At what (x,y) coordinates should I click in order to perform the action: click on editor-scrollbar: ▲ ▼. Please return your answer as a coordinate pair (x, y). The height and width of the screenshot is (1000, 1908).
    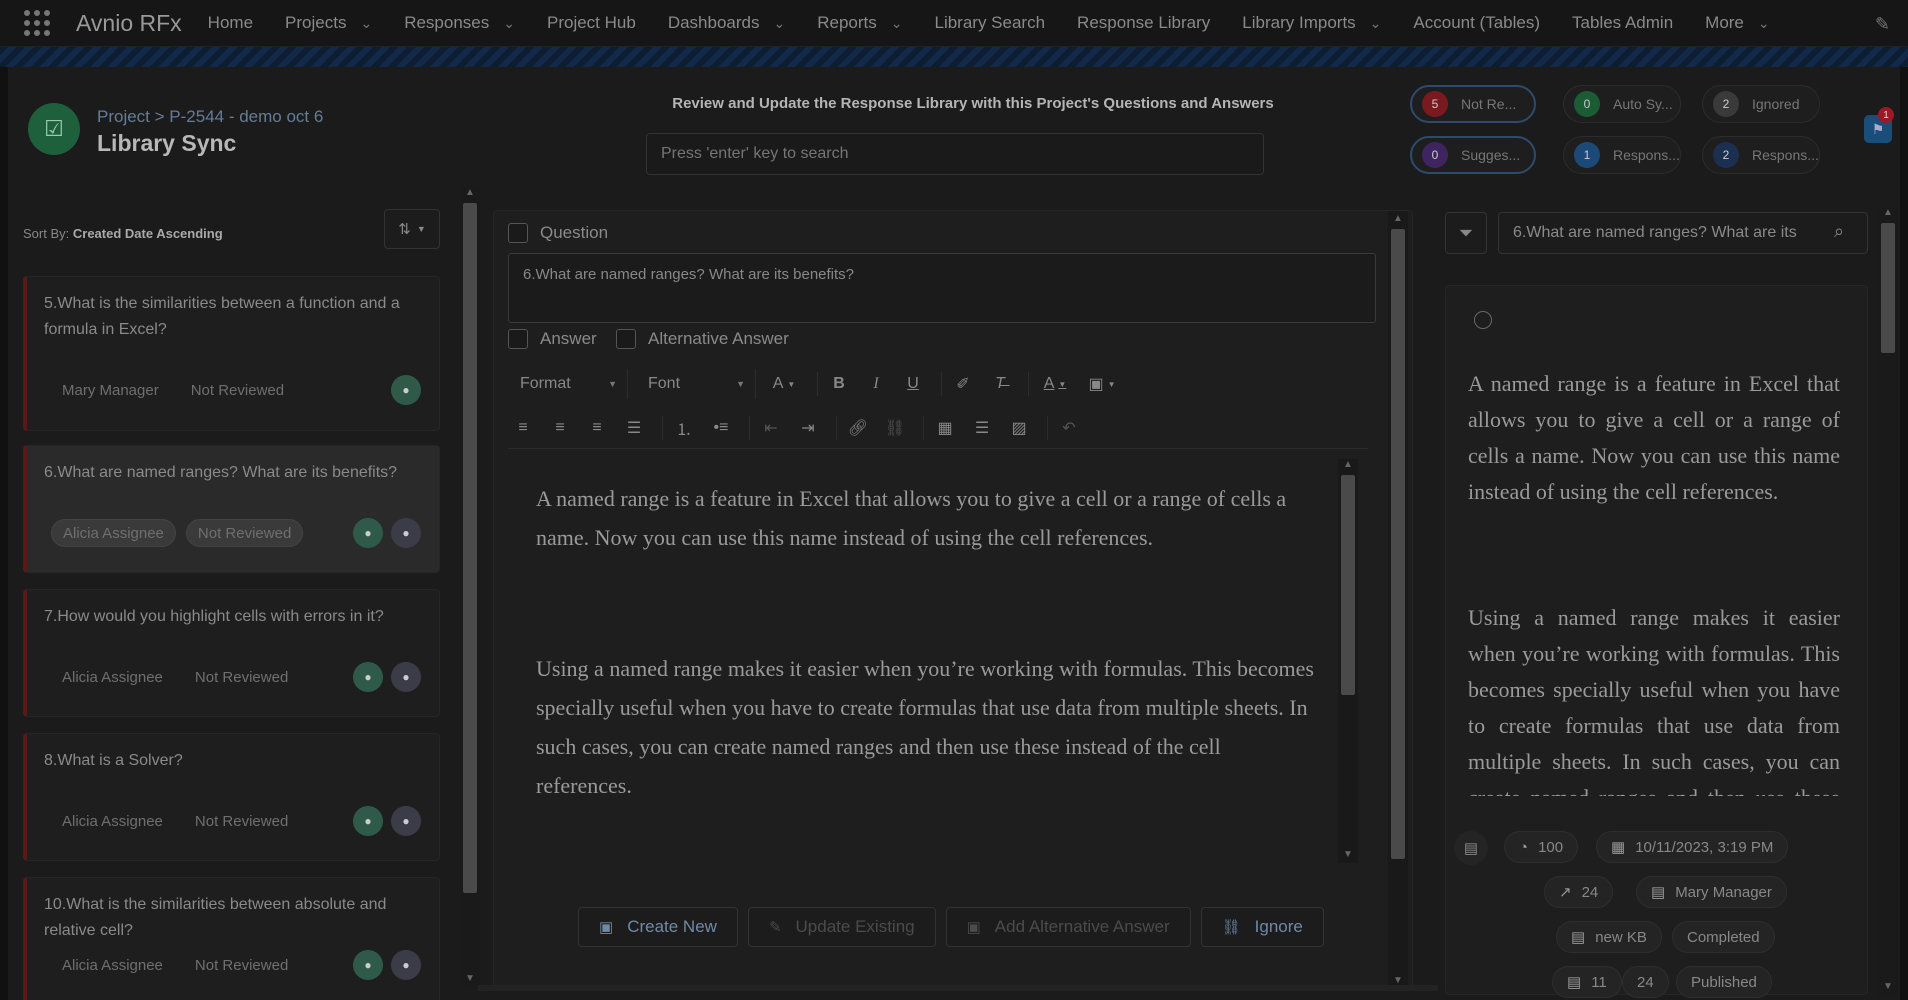
    Looking at the image, I should click on (1348, 661).